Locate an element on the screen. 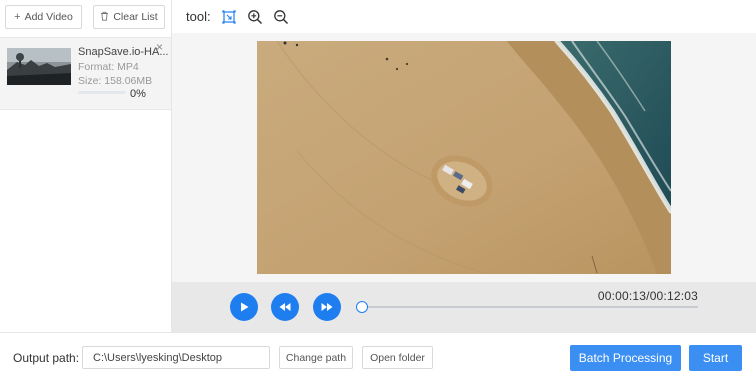 This screenshot has width=756, height=380. add-video-button: + Add Video is located at coordinates (43, 17).